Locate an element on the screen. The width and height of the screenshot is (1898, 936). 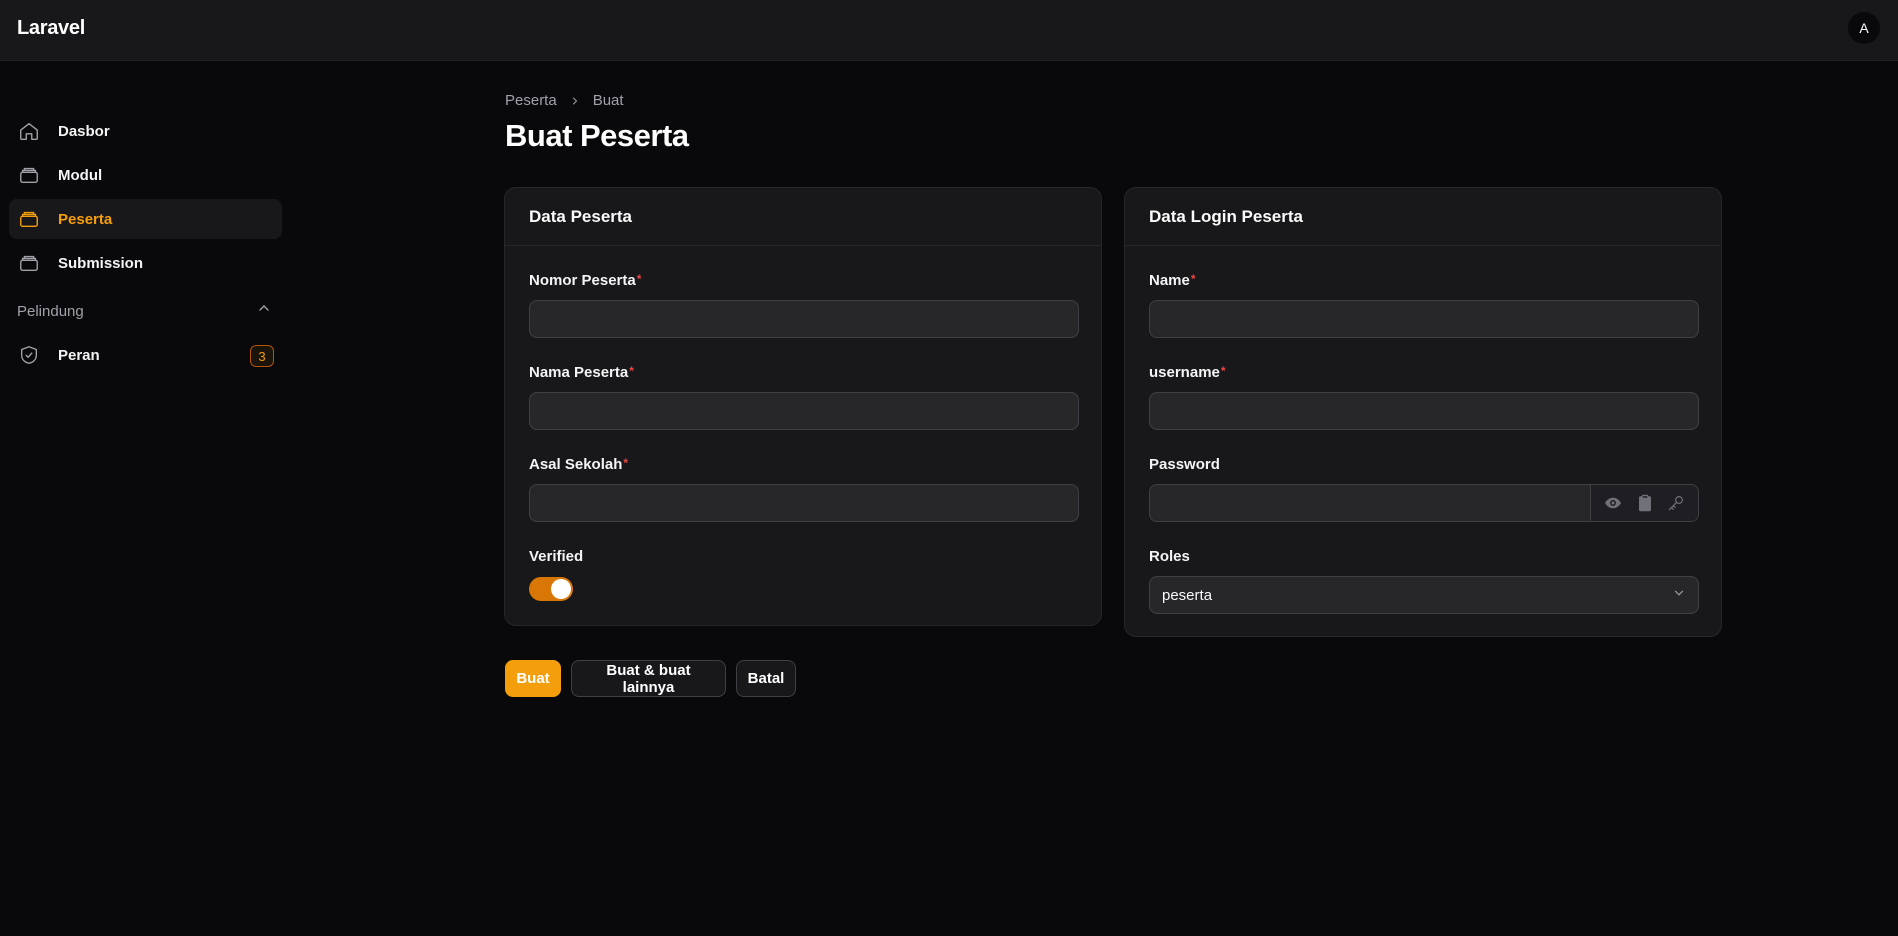
field-label-username: username* is located at coordinates (1187, 372).